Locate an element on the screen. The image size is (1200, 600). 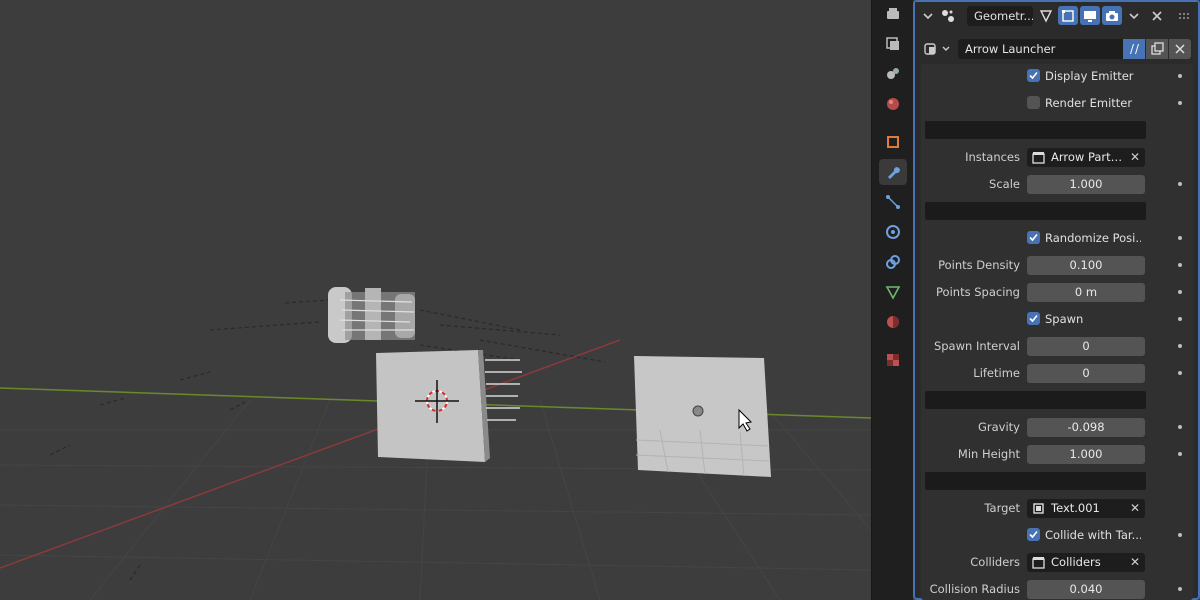
properties-tab-column is located at coordinates (892, 300).